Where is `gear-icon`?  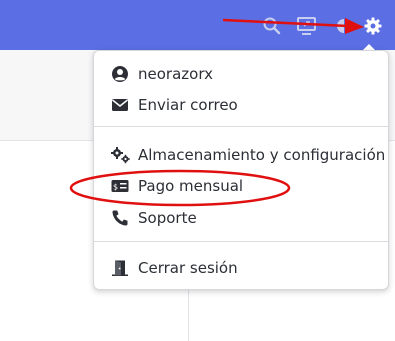
gear-icon is located at coordinates (373, 26).